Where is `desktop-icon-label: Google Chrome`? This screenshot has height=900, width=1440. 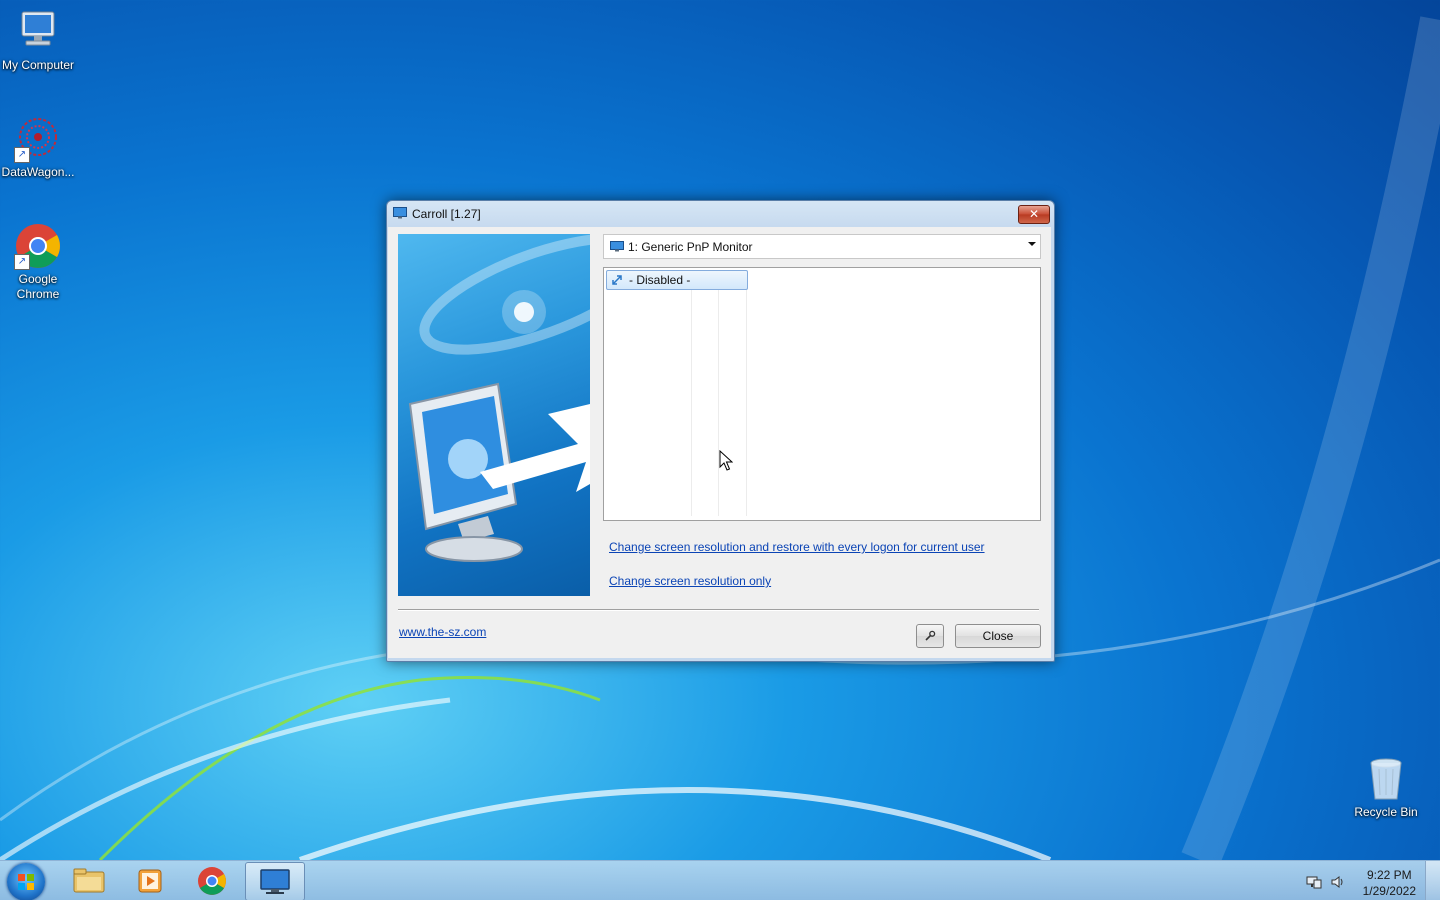
desktop-icon-label: Google Chrome is located at coordinates (38, 286).